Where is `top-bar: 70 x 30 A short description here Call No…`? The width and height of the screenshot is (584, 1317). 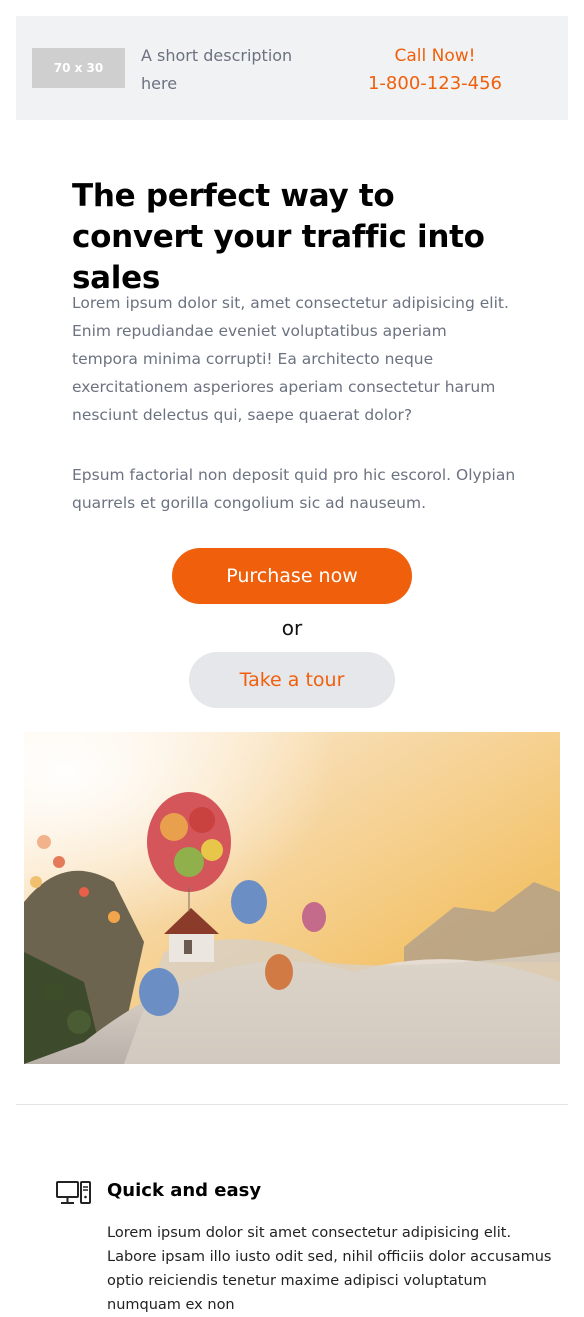
top-bar: 70 x 30 A short description here Call No… is located at coordinates (292, 68).